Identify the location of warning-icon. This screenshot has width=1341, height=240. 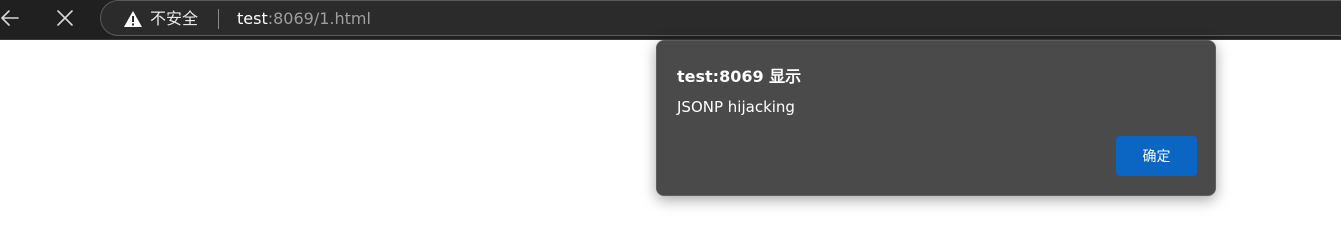
(133, 19).